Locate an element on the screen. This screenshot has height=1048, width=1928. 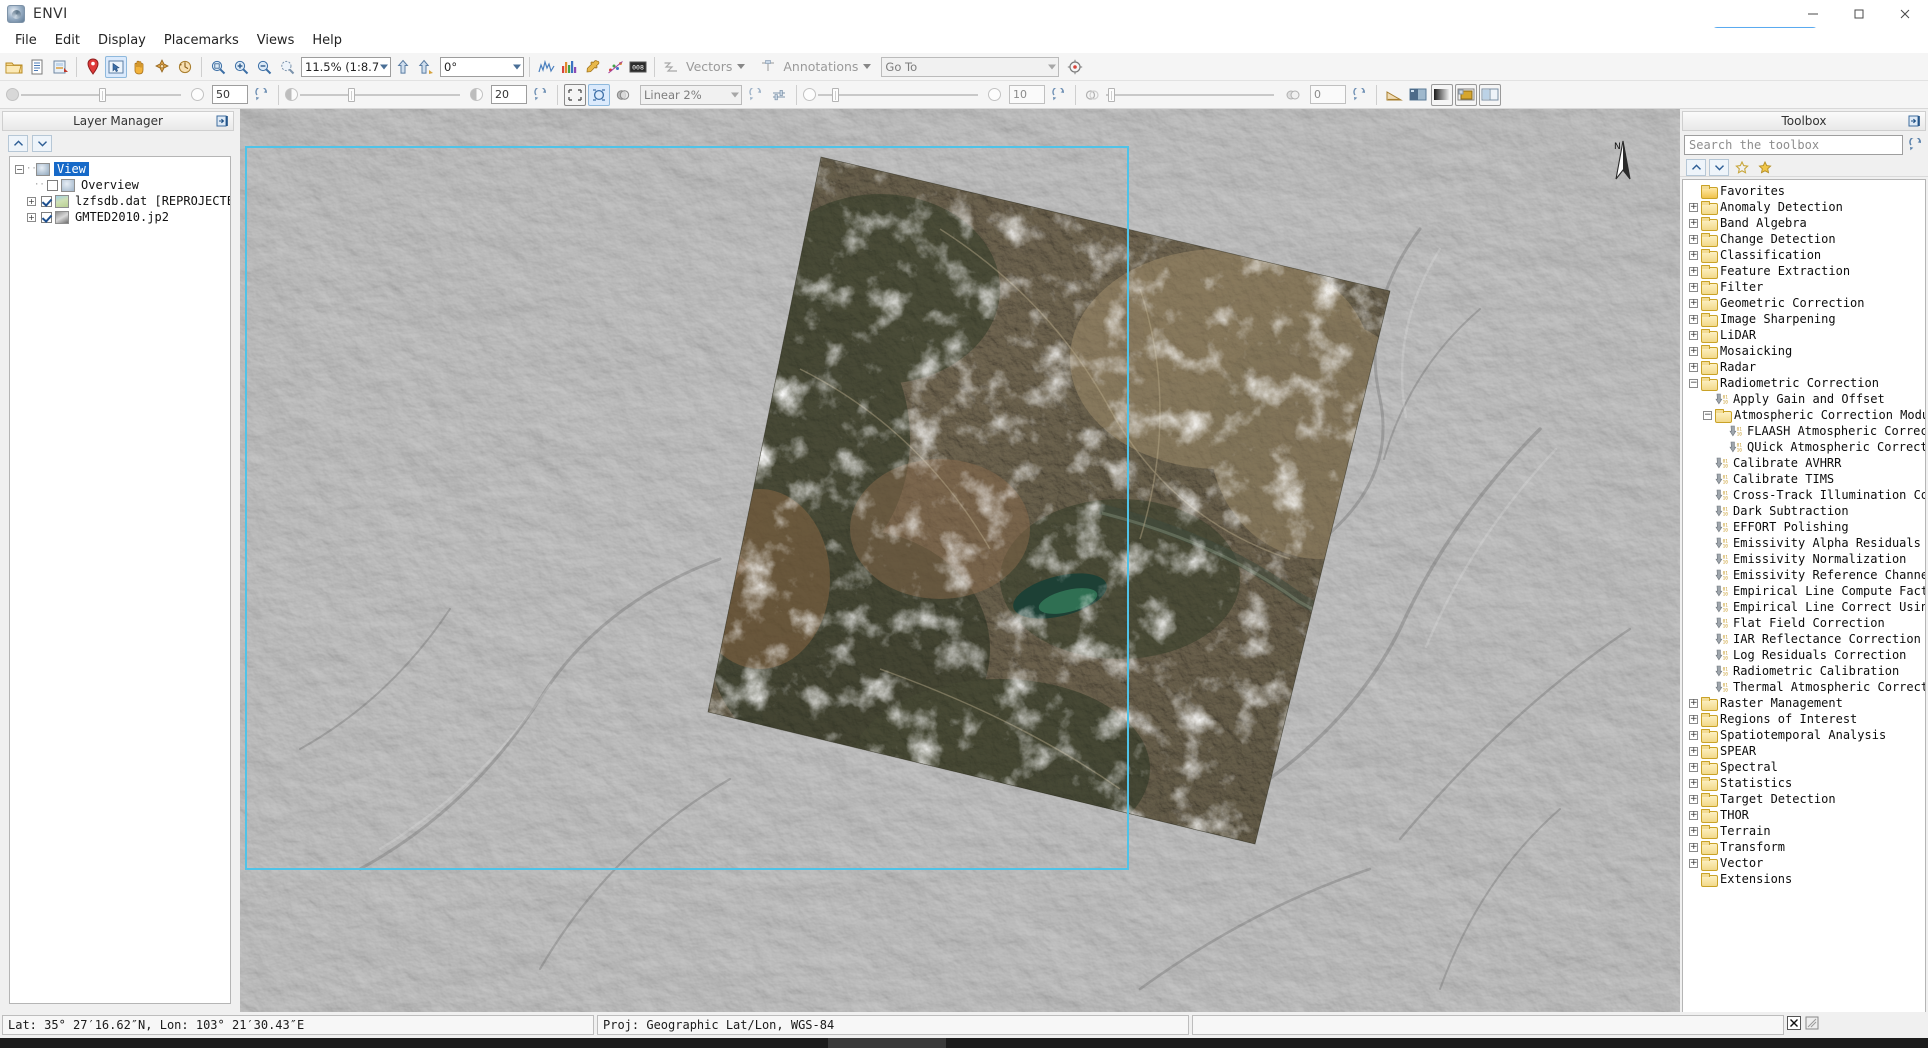
zoom-in-icon is located at coordinates (241, 67).